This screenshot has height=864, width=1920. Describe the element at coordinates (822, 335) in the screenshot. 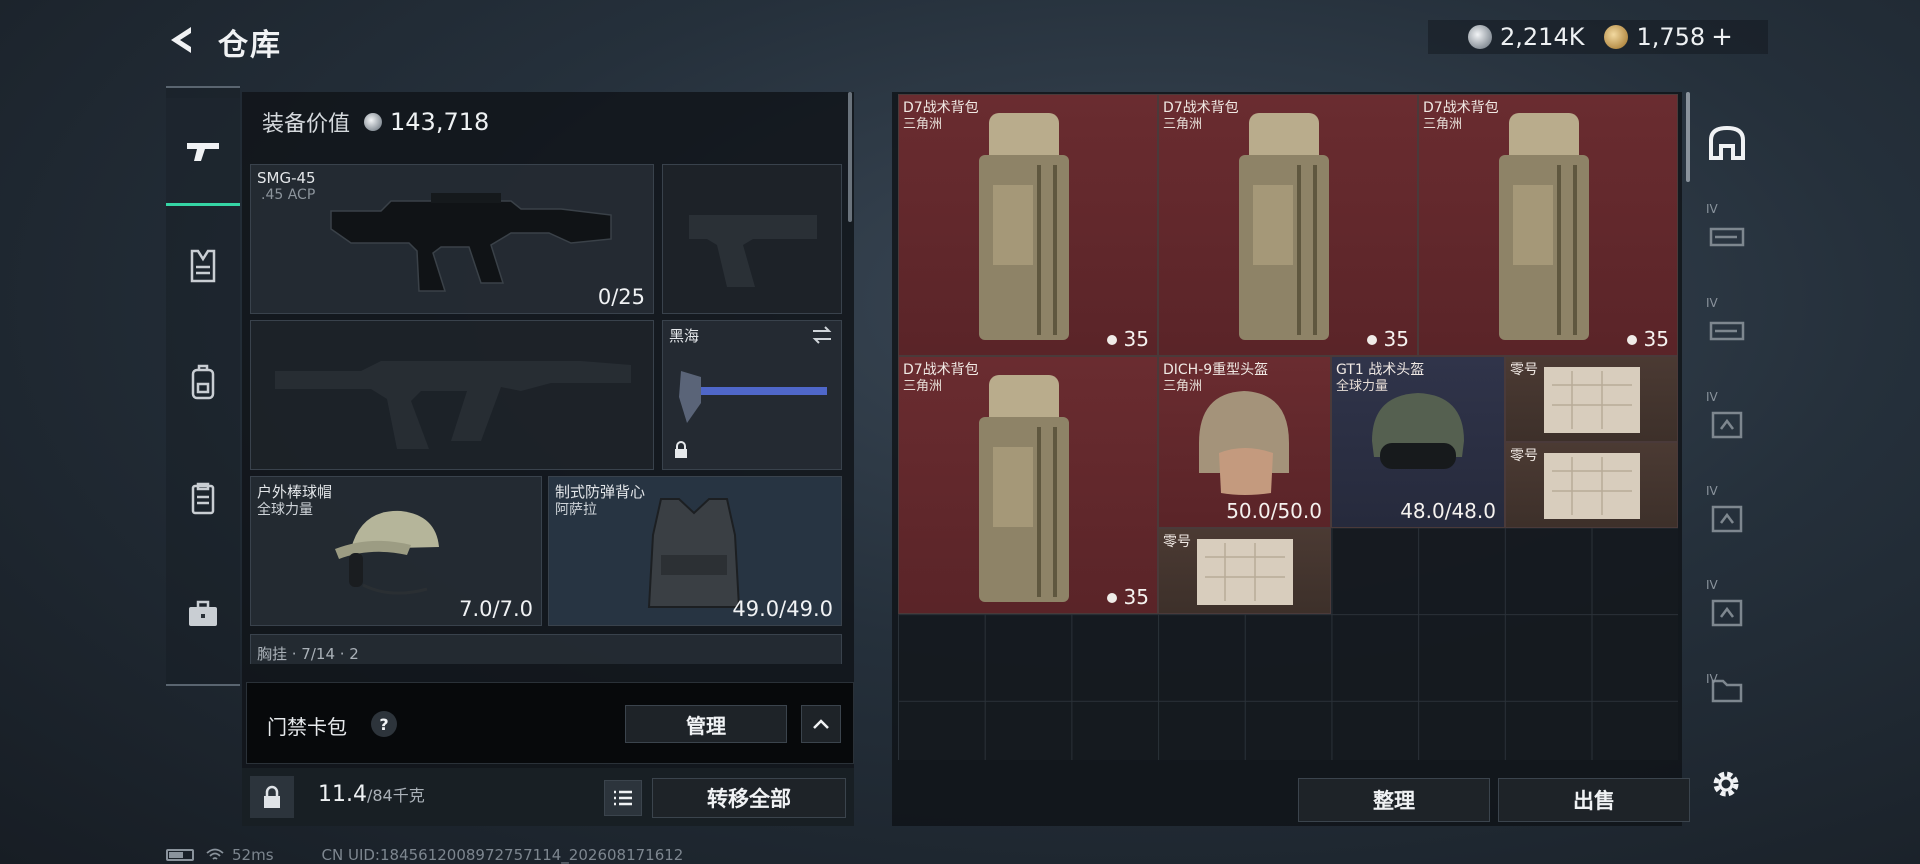

I see `swap-icon` at that location.